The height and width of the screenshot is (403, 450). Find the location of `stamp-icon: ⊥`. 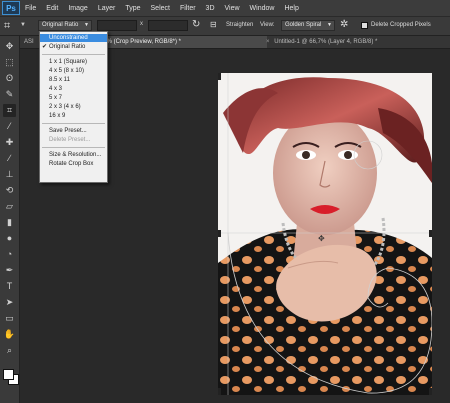

stamp-icon: ⊥ is located at coordinates (9, 174).